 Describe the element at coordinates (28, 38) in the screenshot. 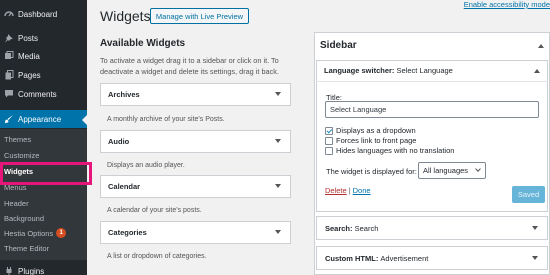

I see `menu-label: Posts` at that location.